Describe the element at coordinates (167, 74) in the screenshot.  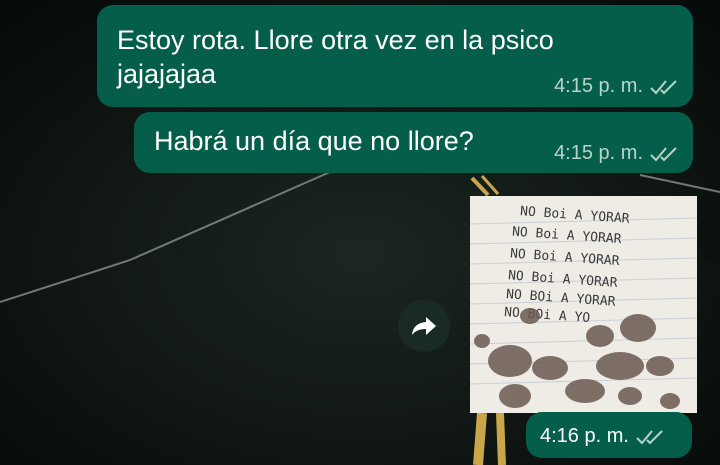
I see `message-text: jajajajaa` at that location.